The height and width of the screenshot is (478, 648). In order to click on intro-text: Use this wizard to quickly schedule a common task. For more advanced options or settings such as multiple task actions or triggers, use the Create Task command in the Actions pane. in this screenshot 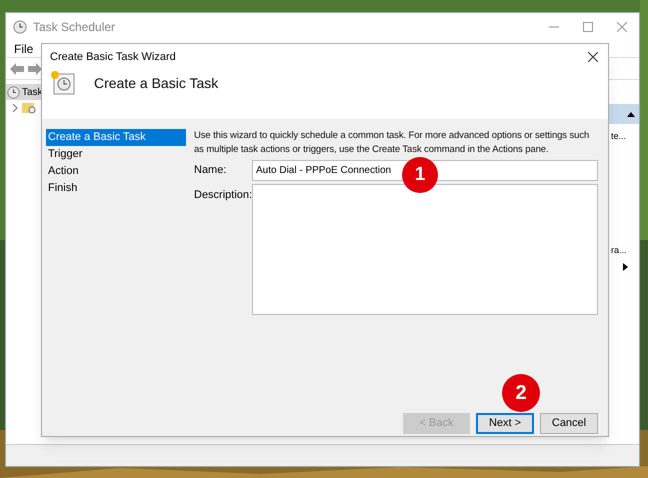, I will do `click(392, 143)`.